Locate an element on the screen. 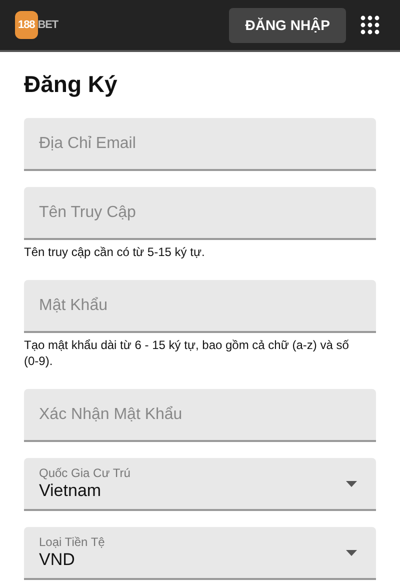  field-value: Vietnam is located at coordinates (70, 491).